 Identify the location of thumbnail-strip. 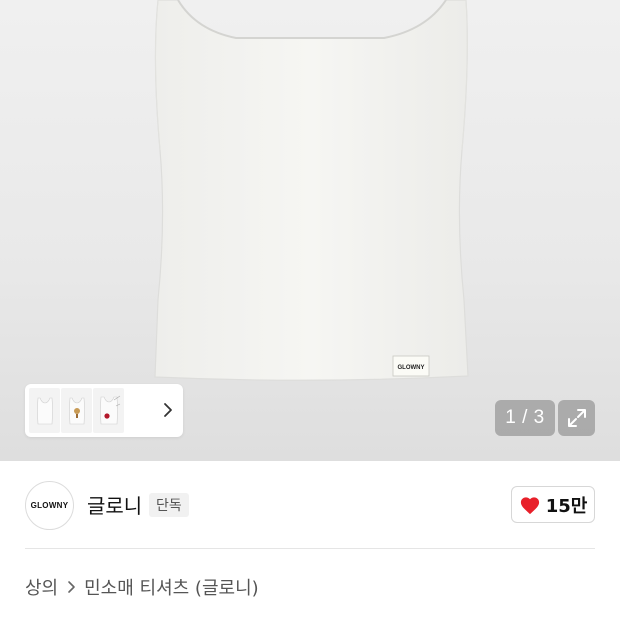
(104, 410).